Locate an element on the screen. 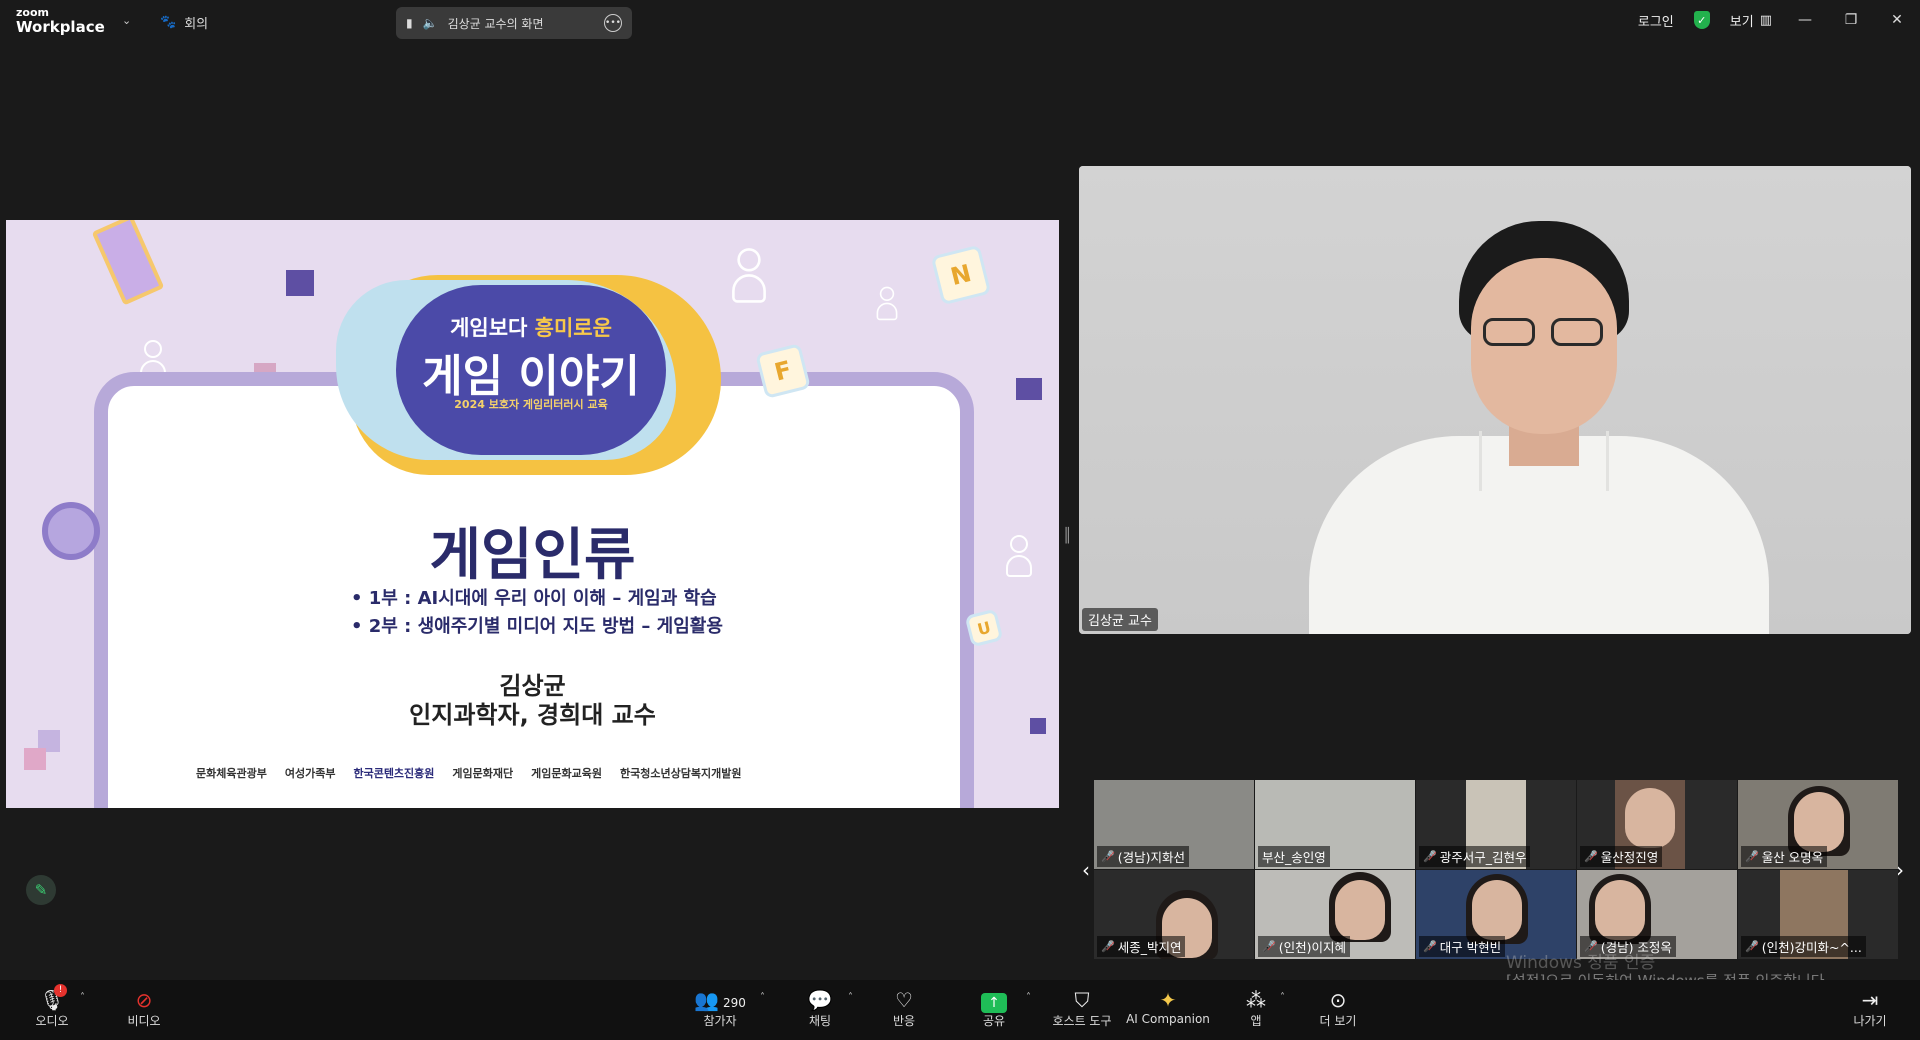 The image size is (1920, 1040). participant-label: 🎤̸ (경남)지화선 is located at coordinates (1143, 856).